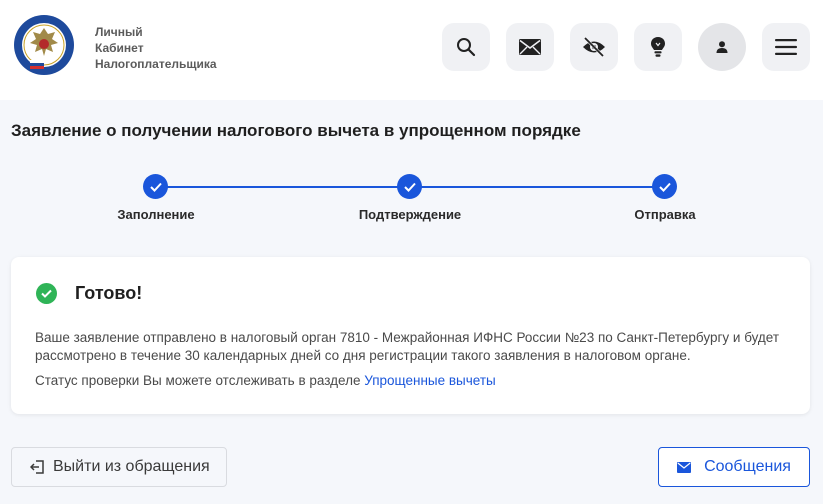  Describe the element at coordinates (156, 48) in the screenshot. I see `logo-text: Личный Кабинет Налогоплательщика` at that location.